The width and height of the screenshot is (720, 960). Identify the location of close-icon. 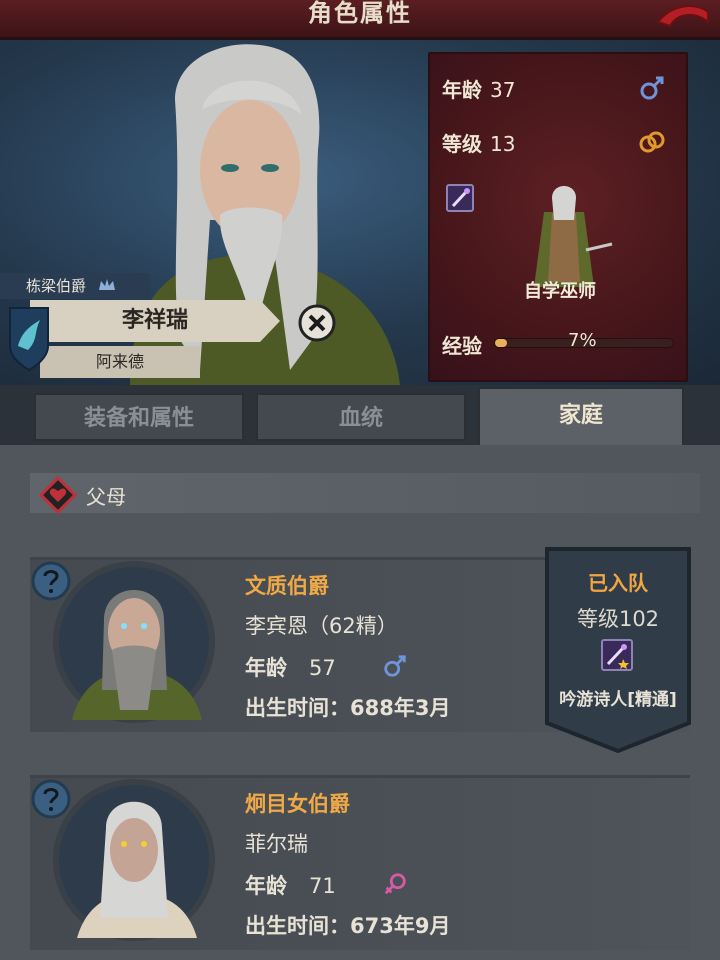
(317, 323).